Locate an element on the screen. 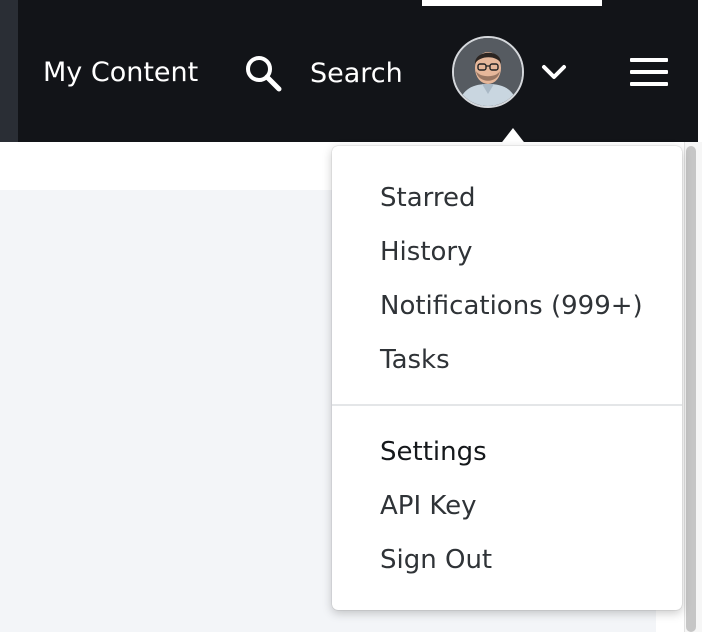 This screenshot has height=632, width=702. user-avatar is located at coordinates (488, 72).